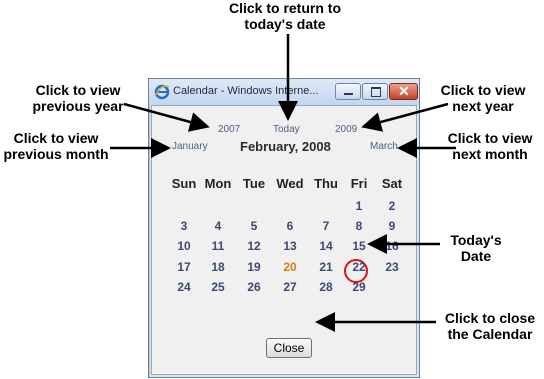 The width and height of the screenshot is (544, 379). I want to click on arrow-prev-year, so click(166, 117).